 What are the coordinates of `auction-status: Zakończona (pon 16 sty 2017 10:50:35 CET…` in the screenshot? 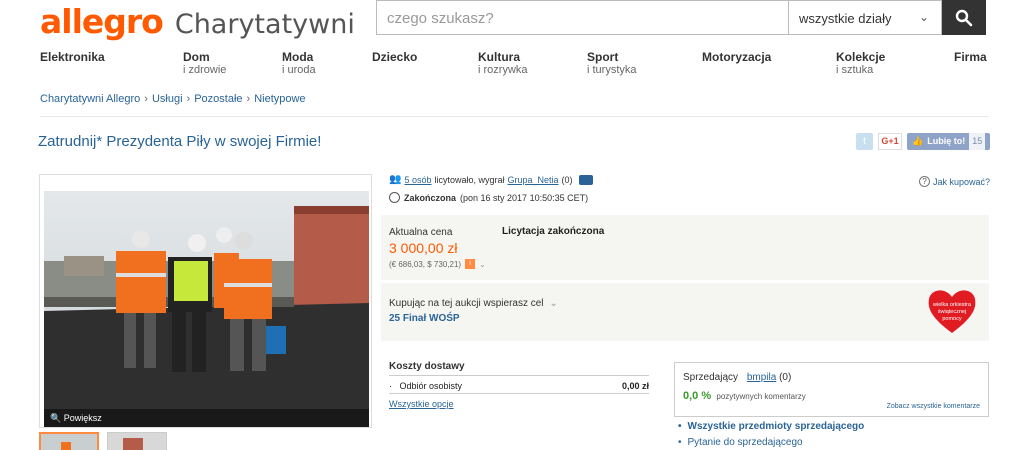 It's located at (488, 197).